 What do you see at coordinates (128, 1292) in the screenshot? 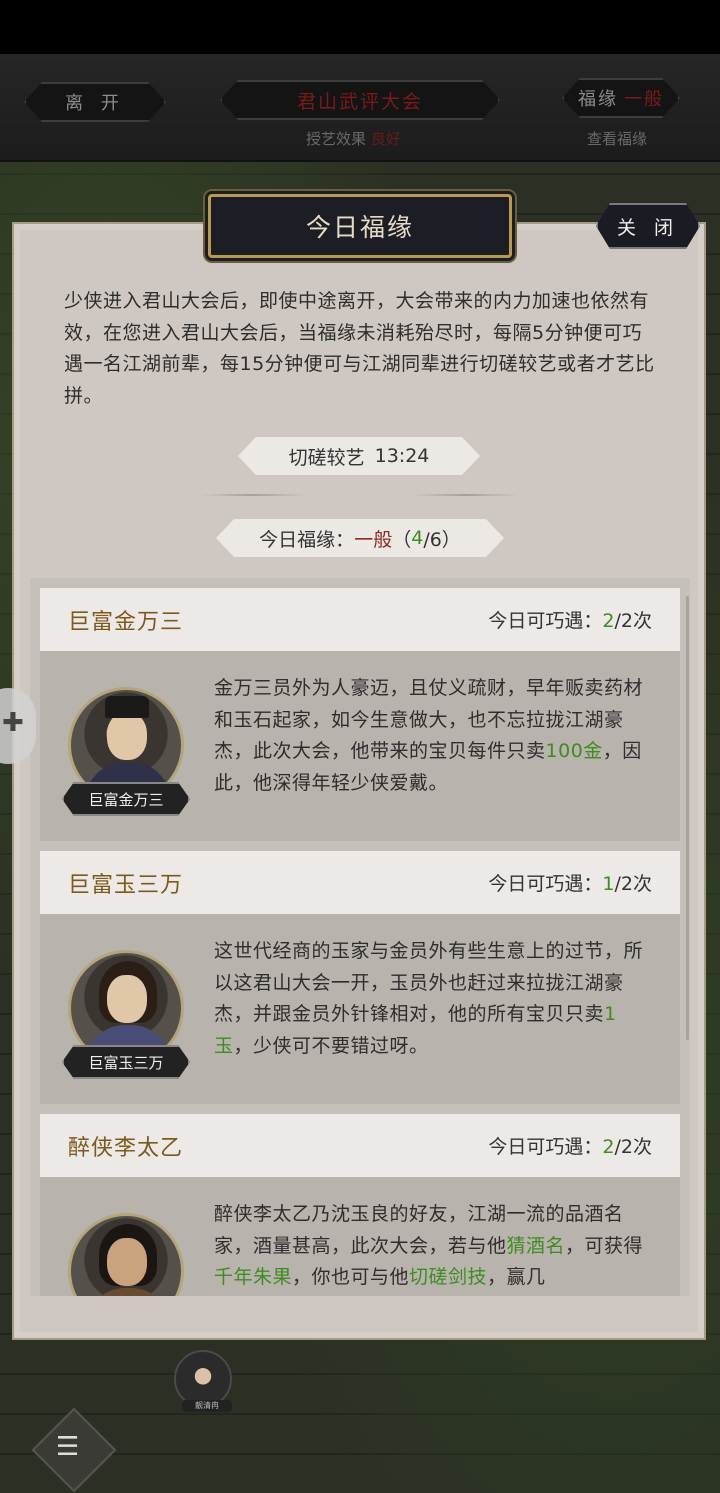
I see `portrait-robe` at bounding box center [128, 1292].